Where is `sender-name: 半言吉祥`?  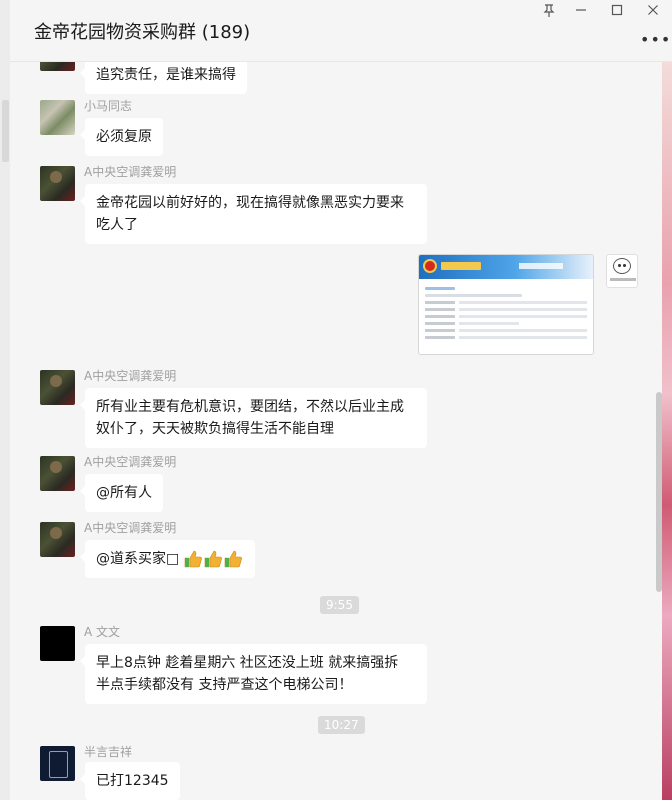 sender-name: 半言吉祥 is located at coordinates (108, 752).